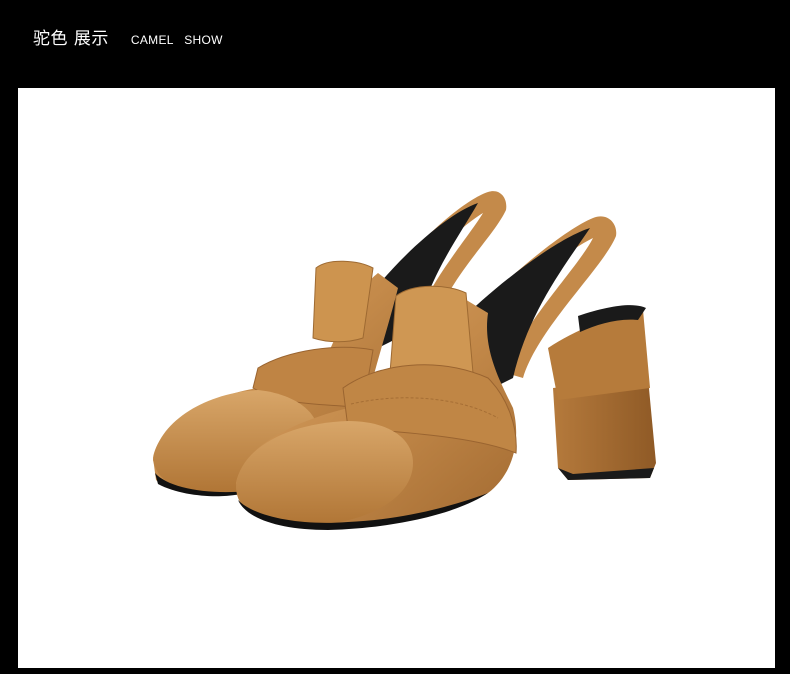  What do you see at coordinates (343, 301) in the screenshot?
I see `left-tongue` at bounding box center [343, 301].